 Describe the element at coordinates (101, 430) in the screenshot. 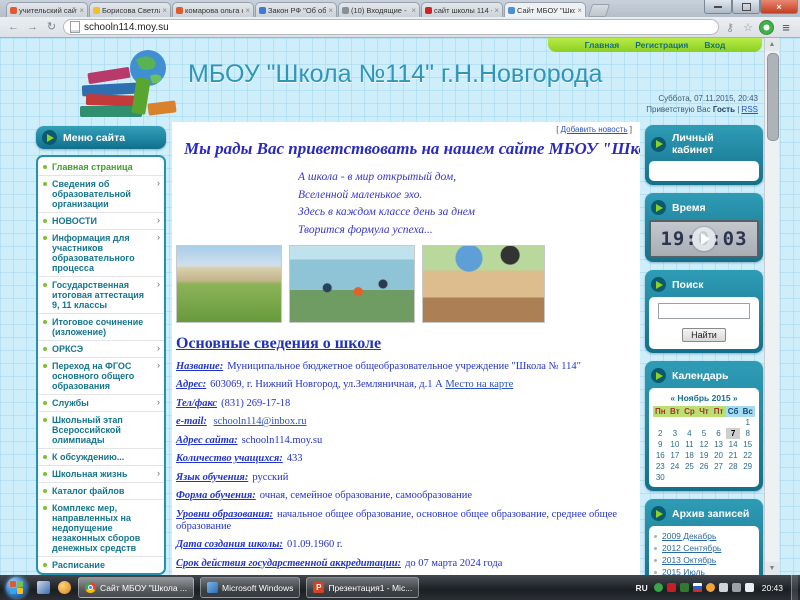

I see `sidebar-item: Школьный этап Всероссийской олимпиады` at that location.